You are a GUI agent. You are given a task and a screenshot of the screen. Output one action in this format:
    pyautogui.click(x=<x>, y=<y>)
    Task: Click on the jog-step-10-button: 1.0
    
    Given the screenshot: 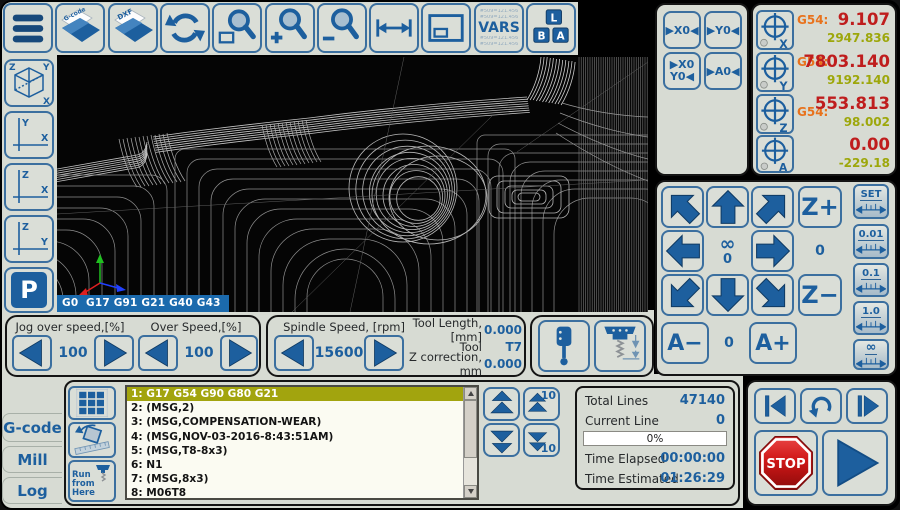 What is the action you would take?
    pyautogui.click(x=871, y=318)
    